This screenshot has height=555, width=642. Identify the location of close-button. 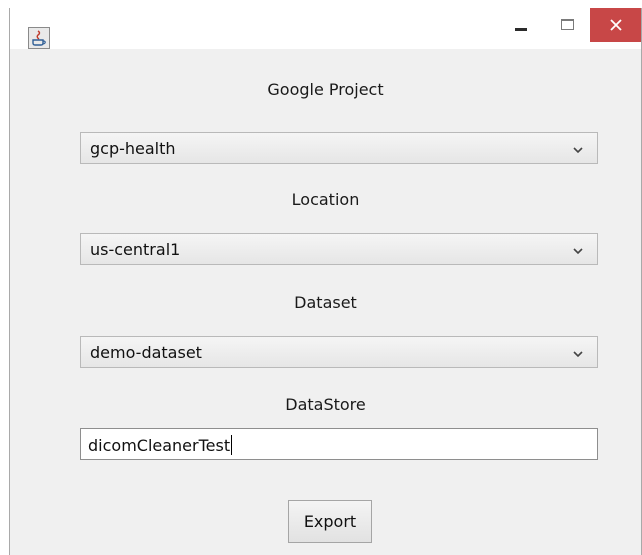
(615, 25).